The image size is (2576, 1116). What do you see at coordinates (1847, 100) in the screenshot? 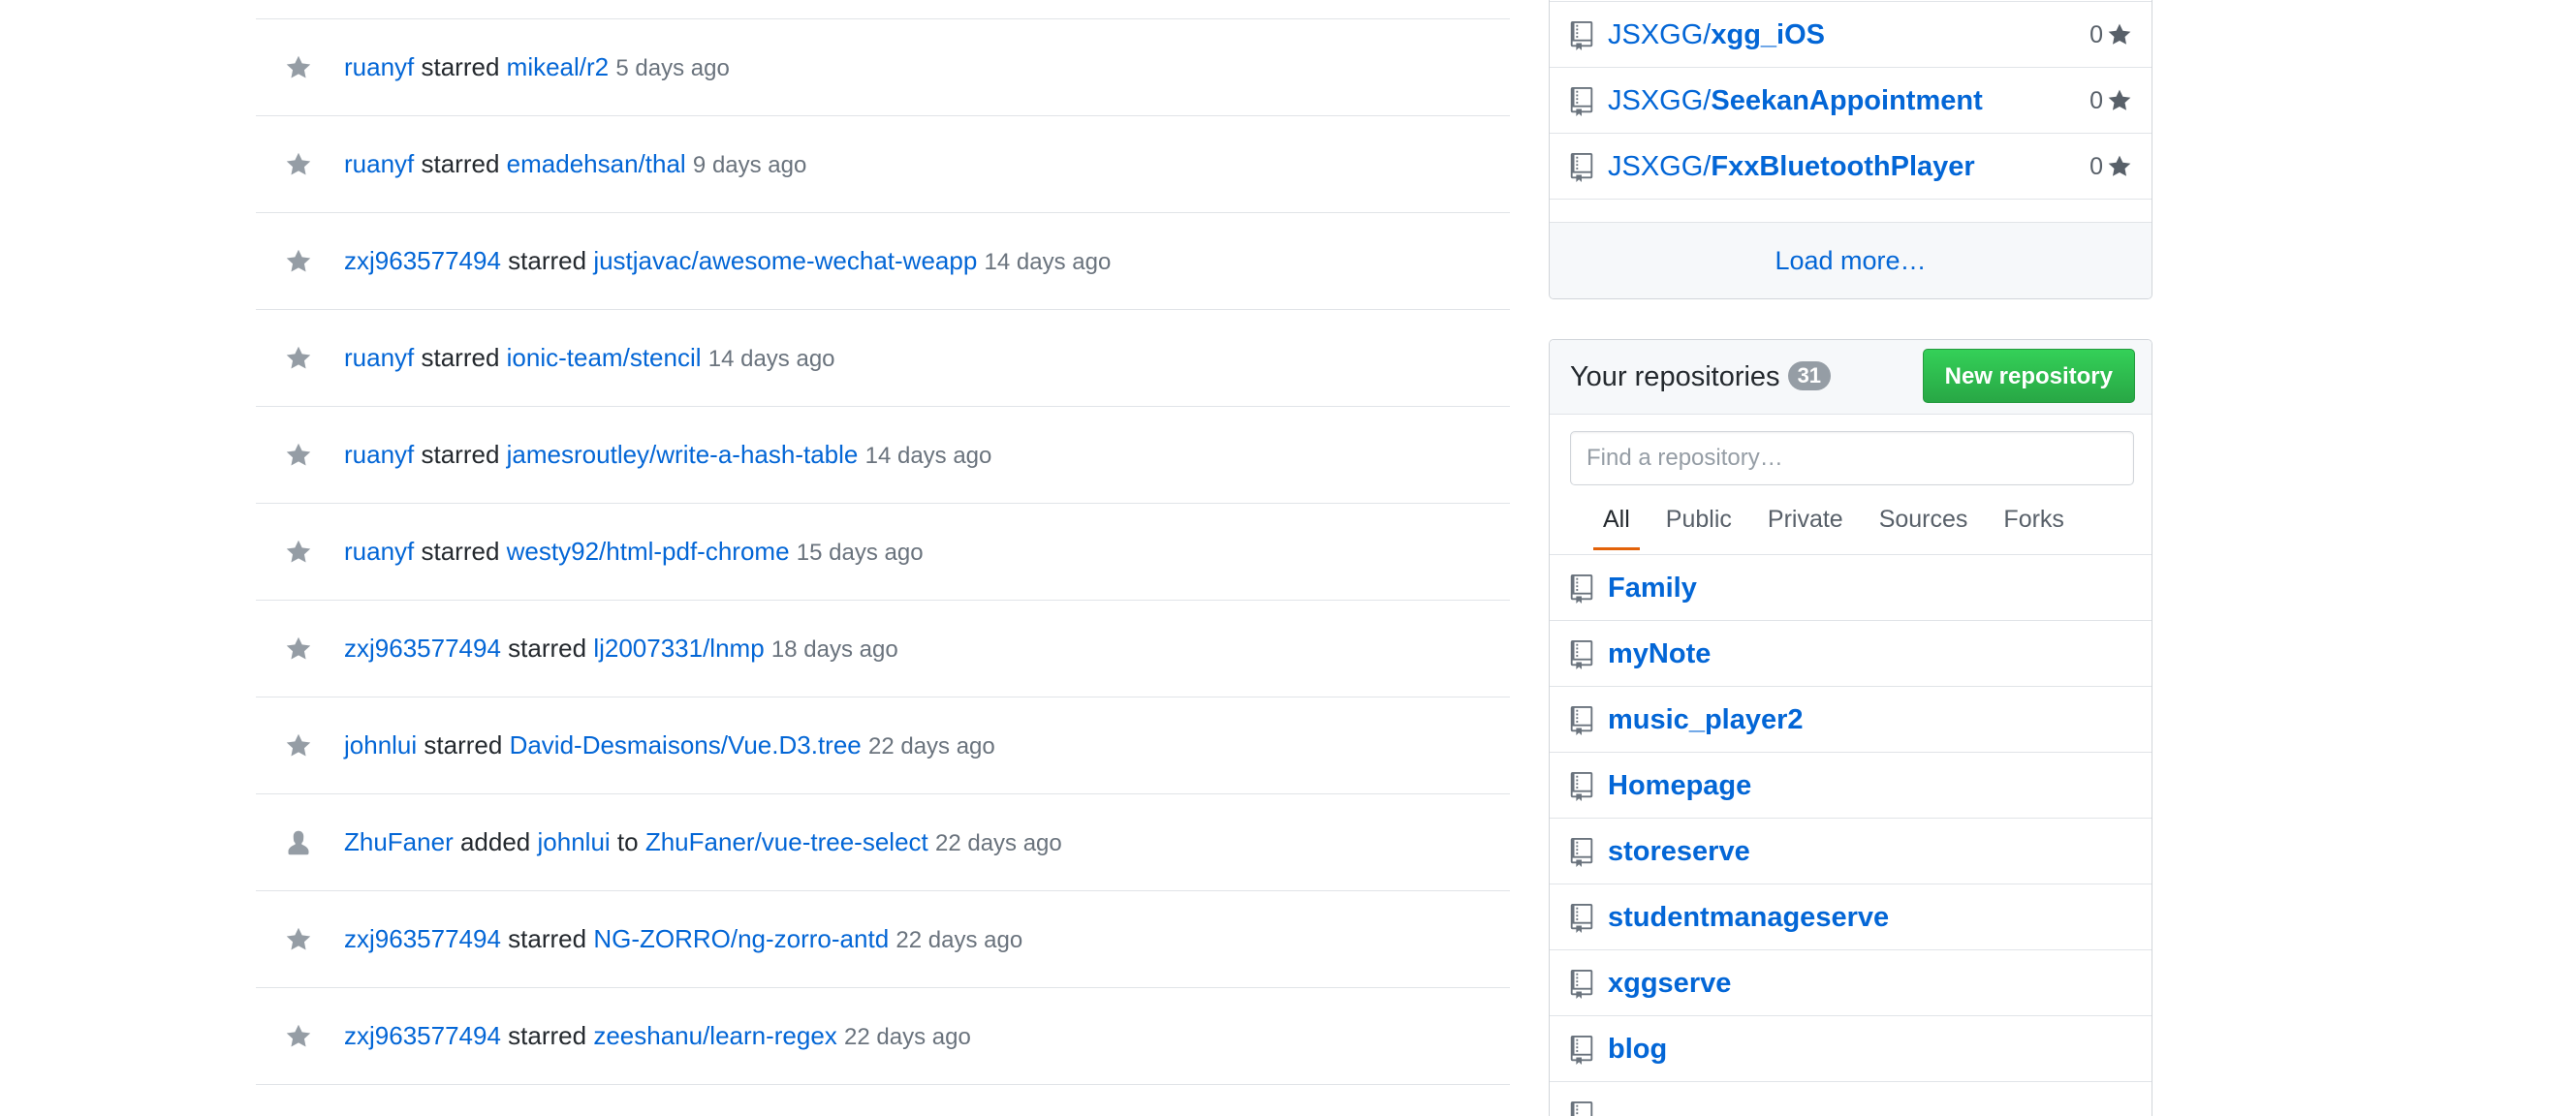
I see `repo-name: SeekanAppointment` at bounding box center [1847, 100].